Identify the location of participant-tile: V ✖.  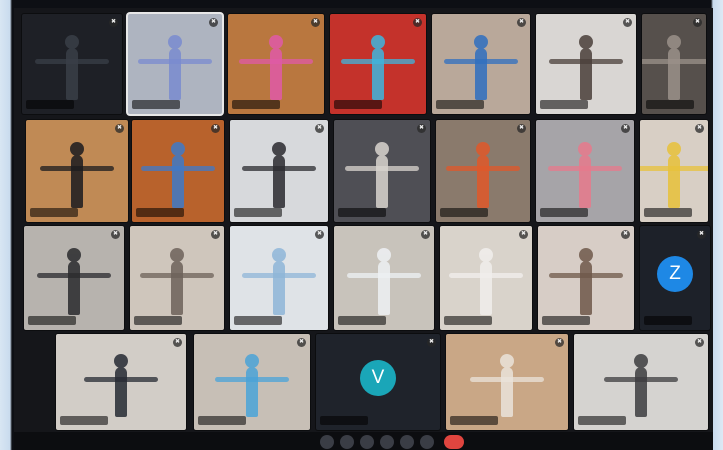
(378, 382).